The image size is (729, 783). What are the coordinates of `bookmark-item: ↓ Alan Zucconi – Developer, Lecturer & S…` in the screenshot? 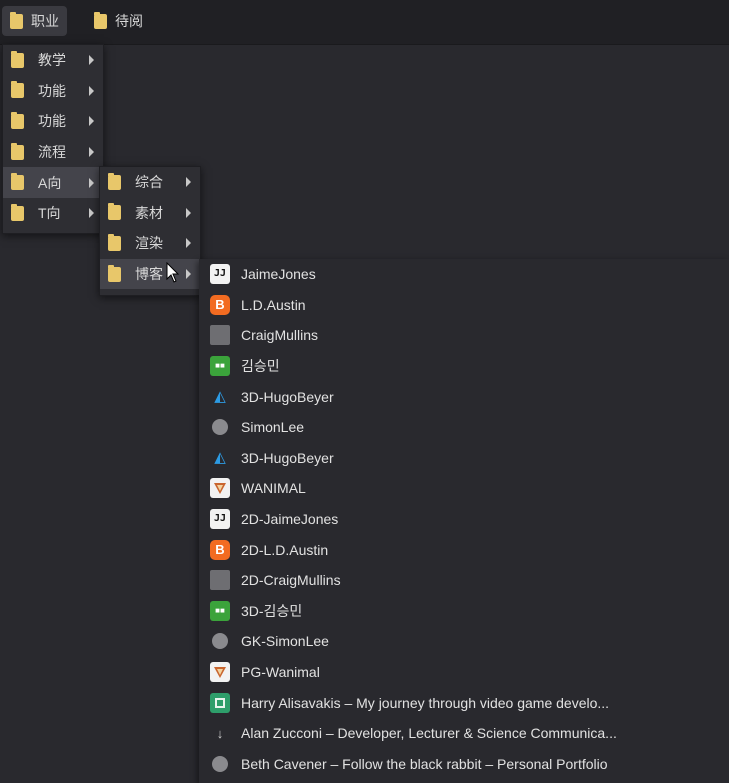 It's located at (464, 733).